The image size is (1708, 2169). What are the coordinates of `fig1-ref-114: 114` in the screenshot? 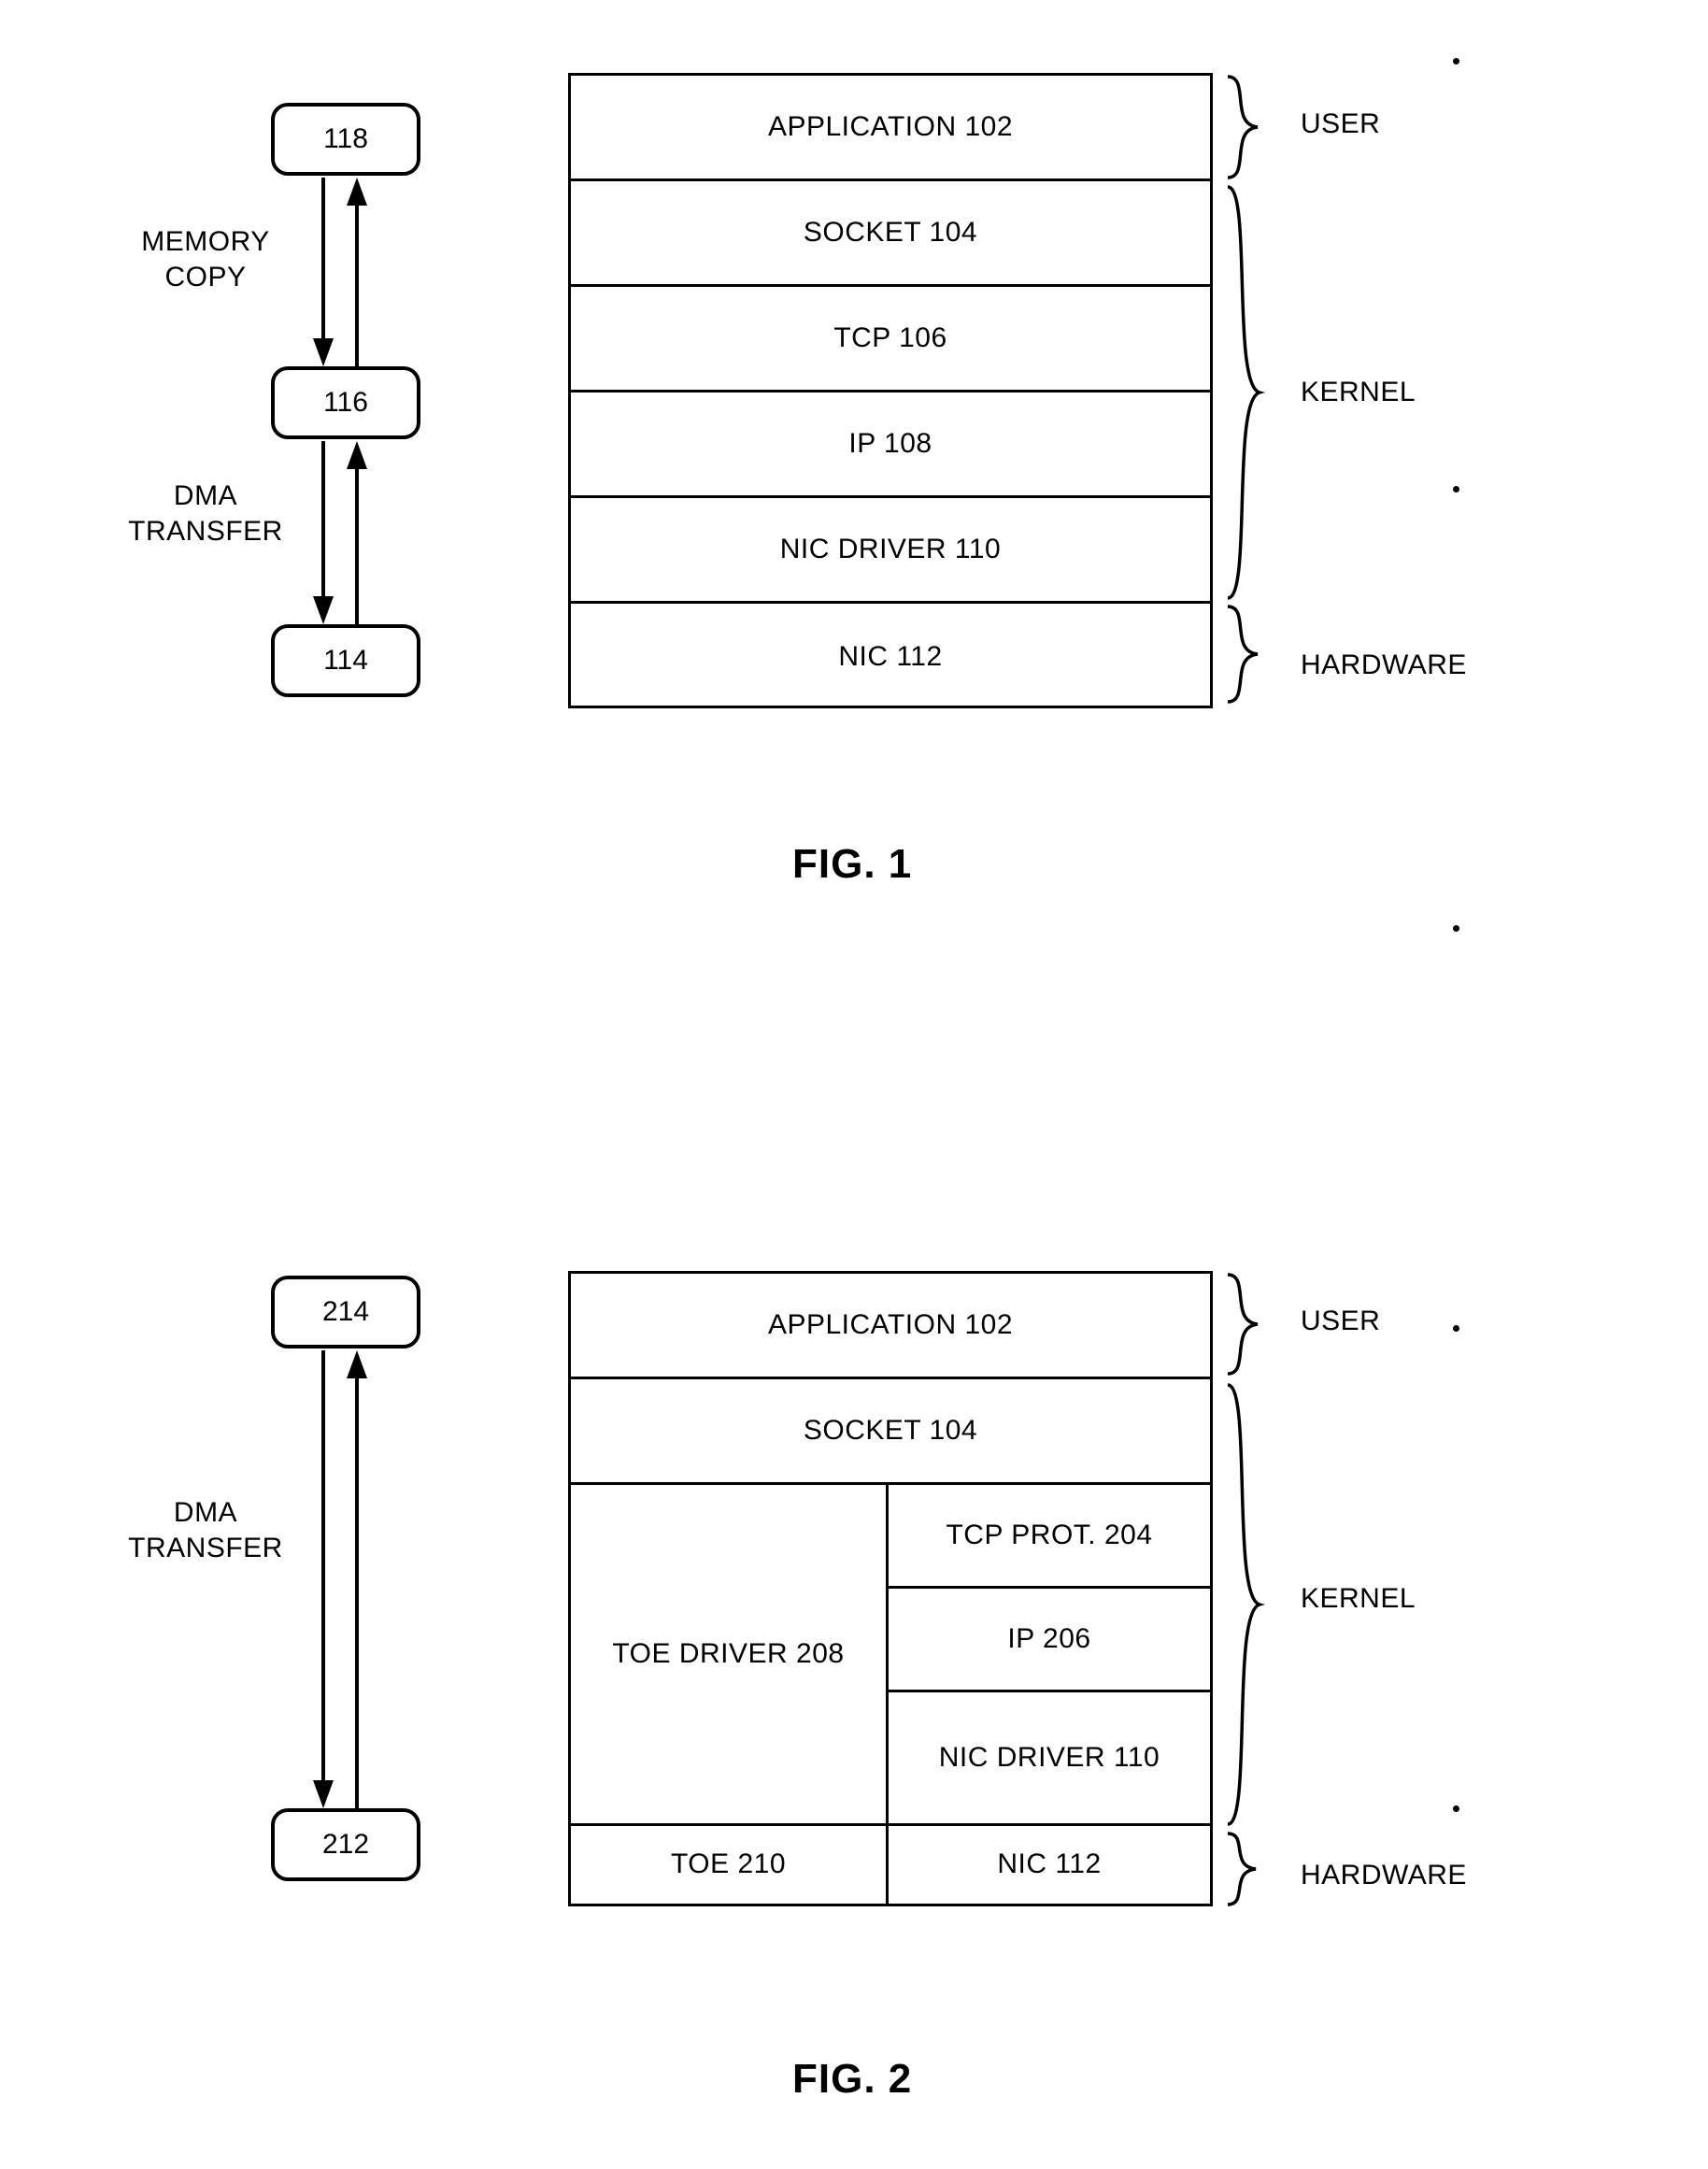 It's located at (345, 660).